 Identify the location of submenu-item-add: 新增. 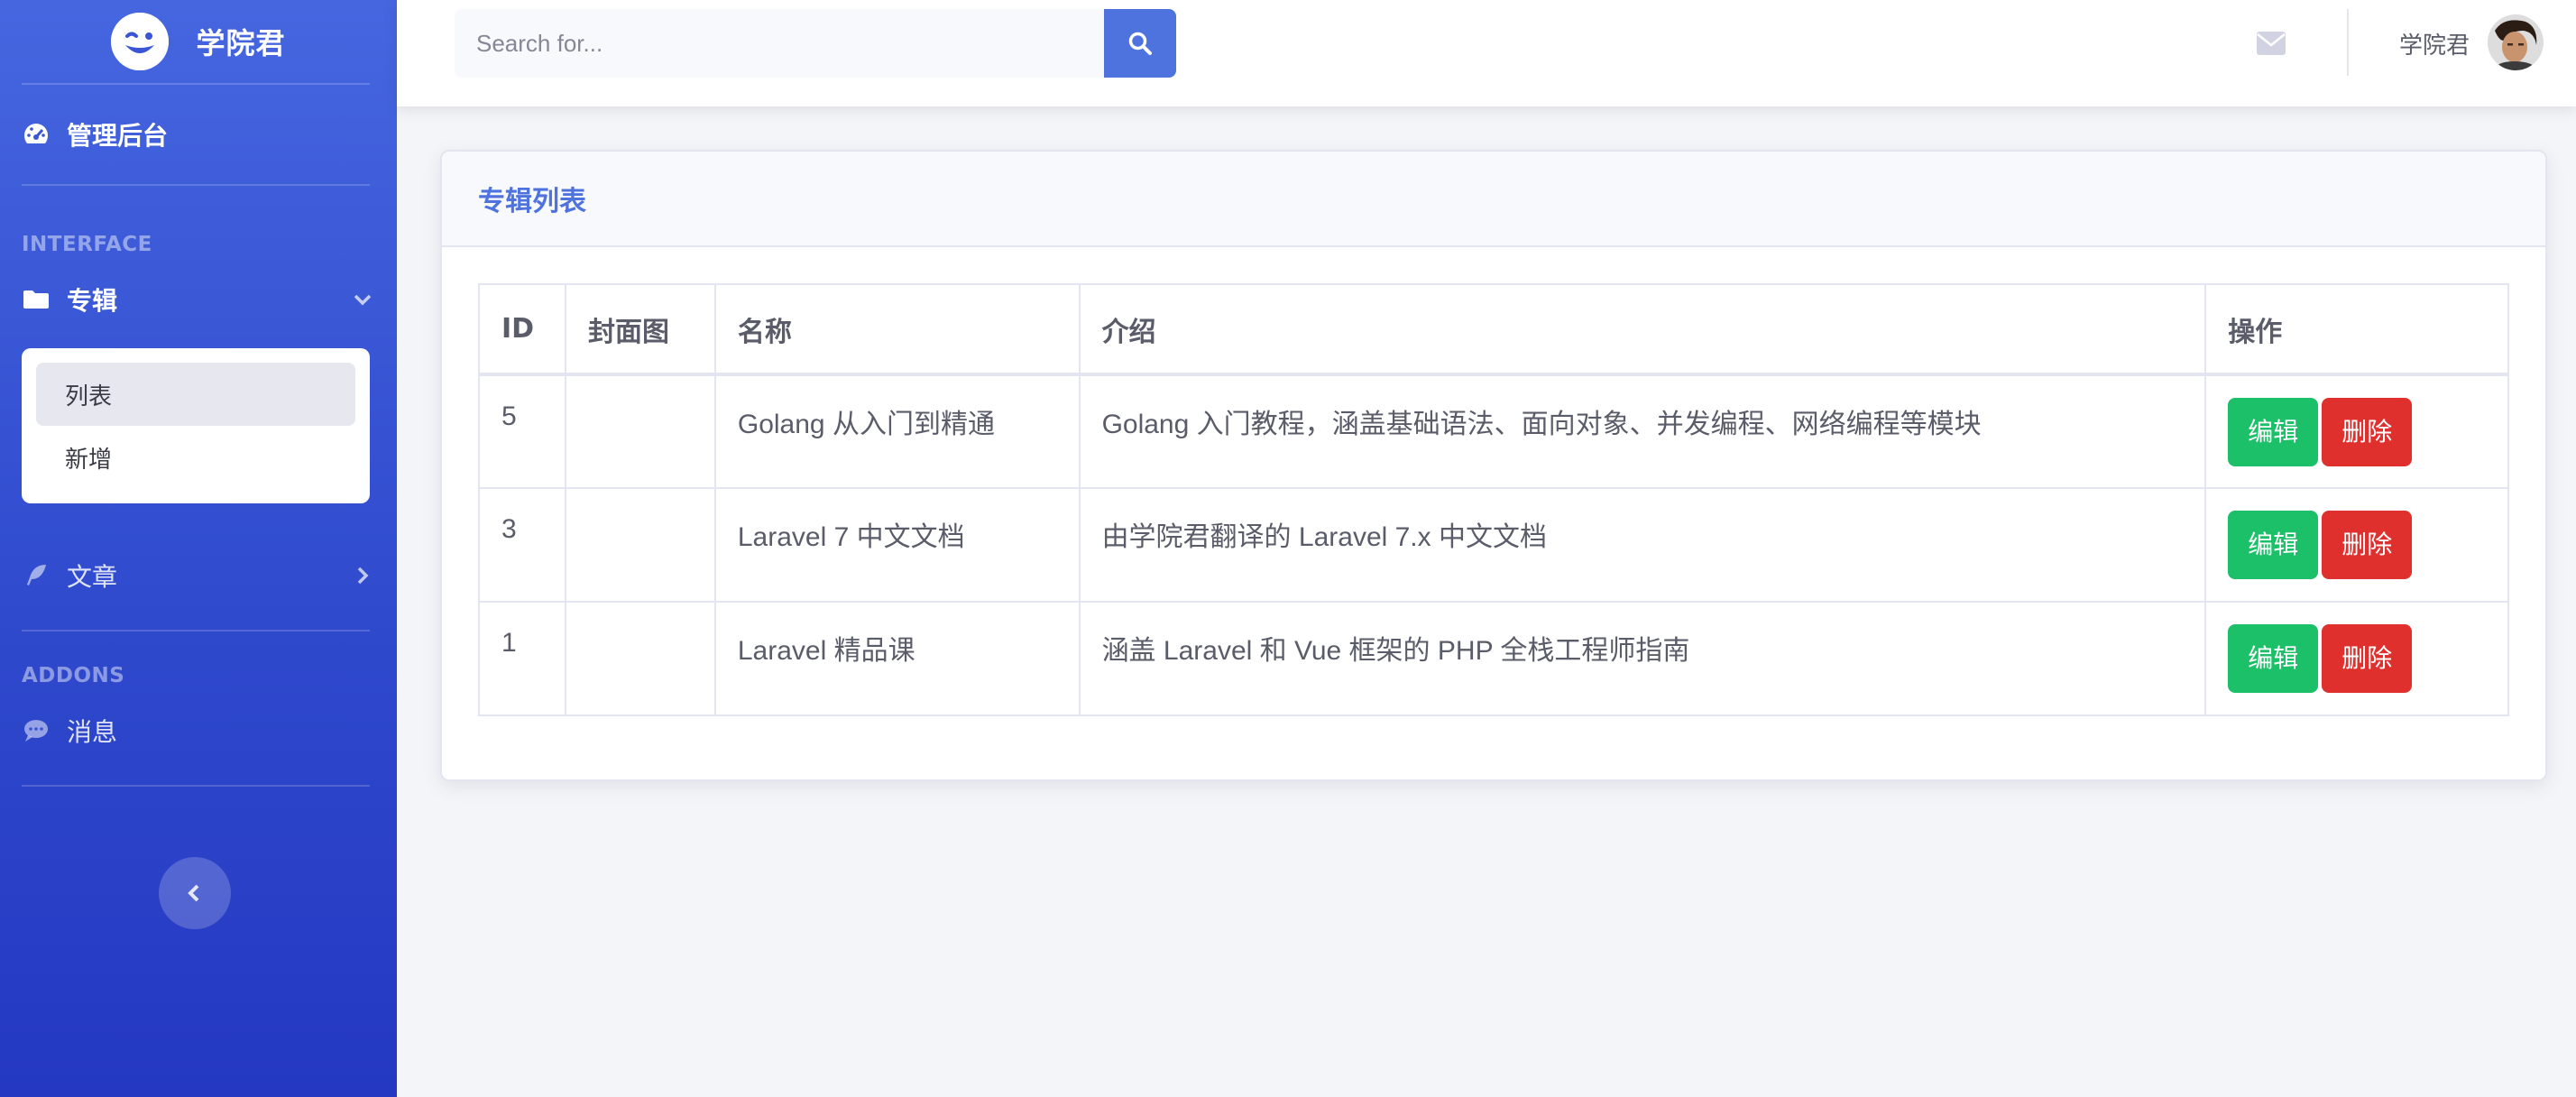
(195, 457).